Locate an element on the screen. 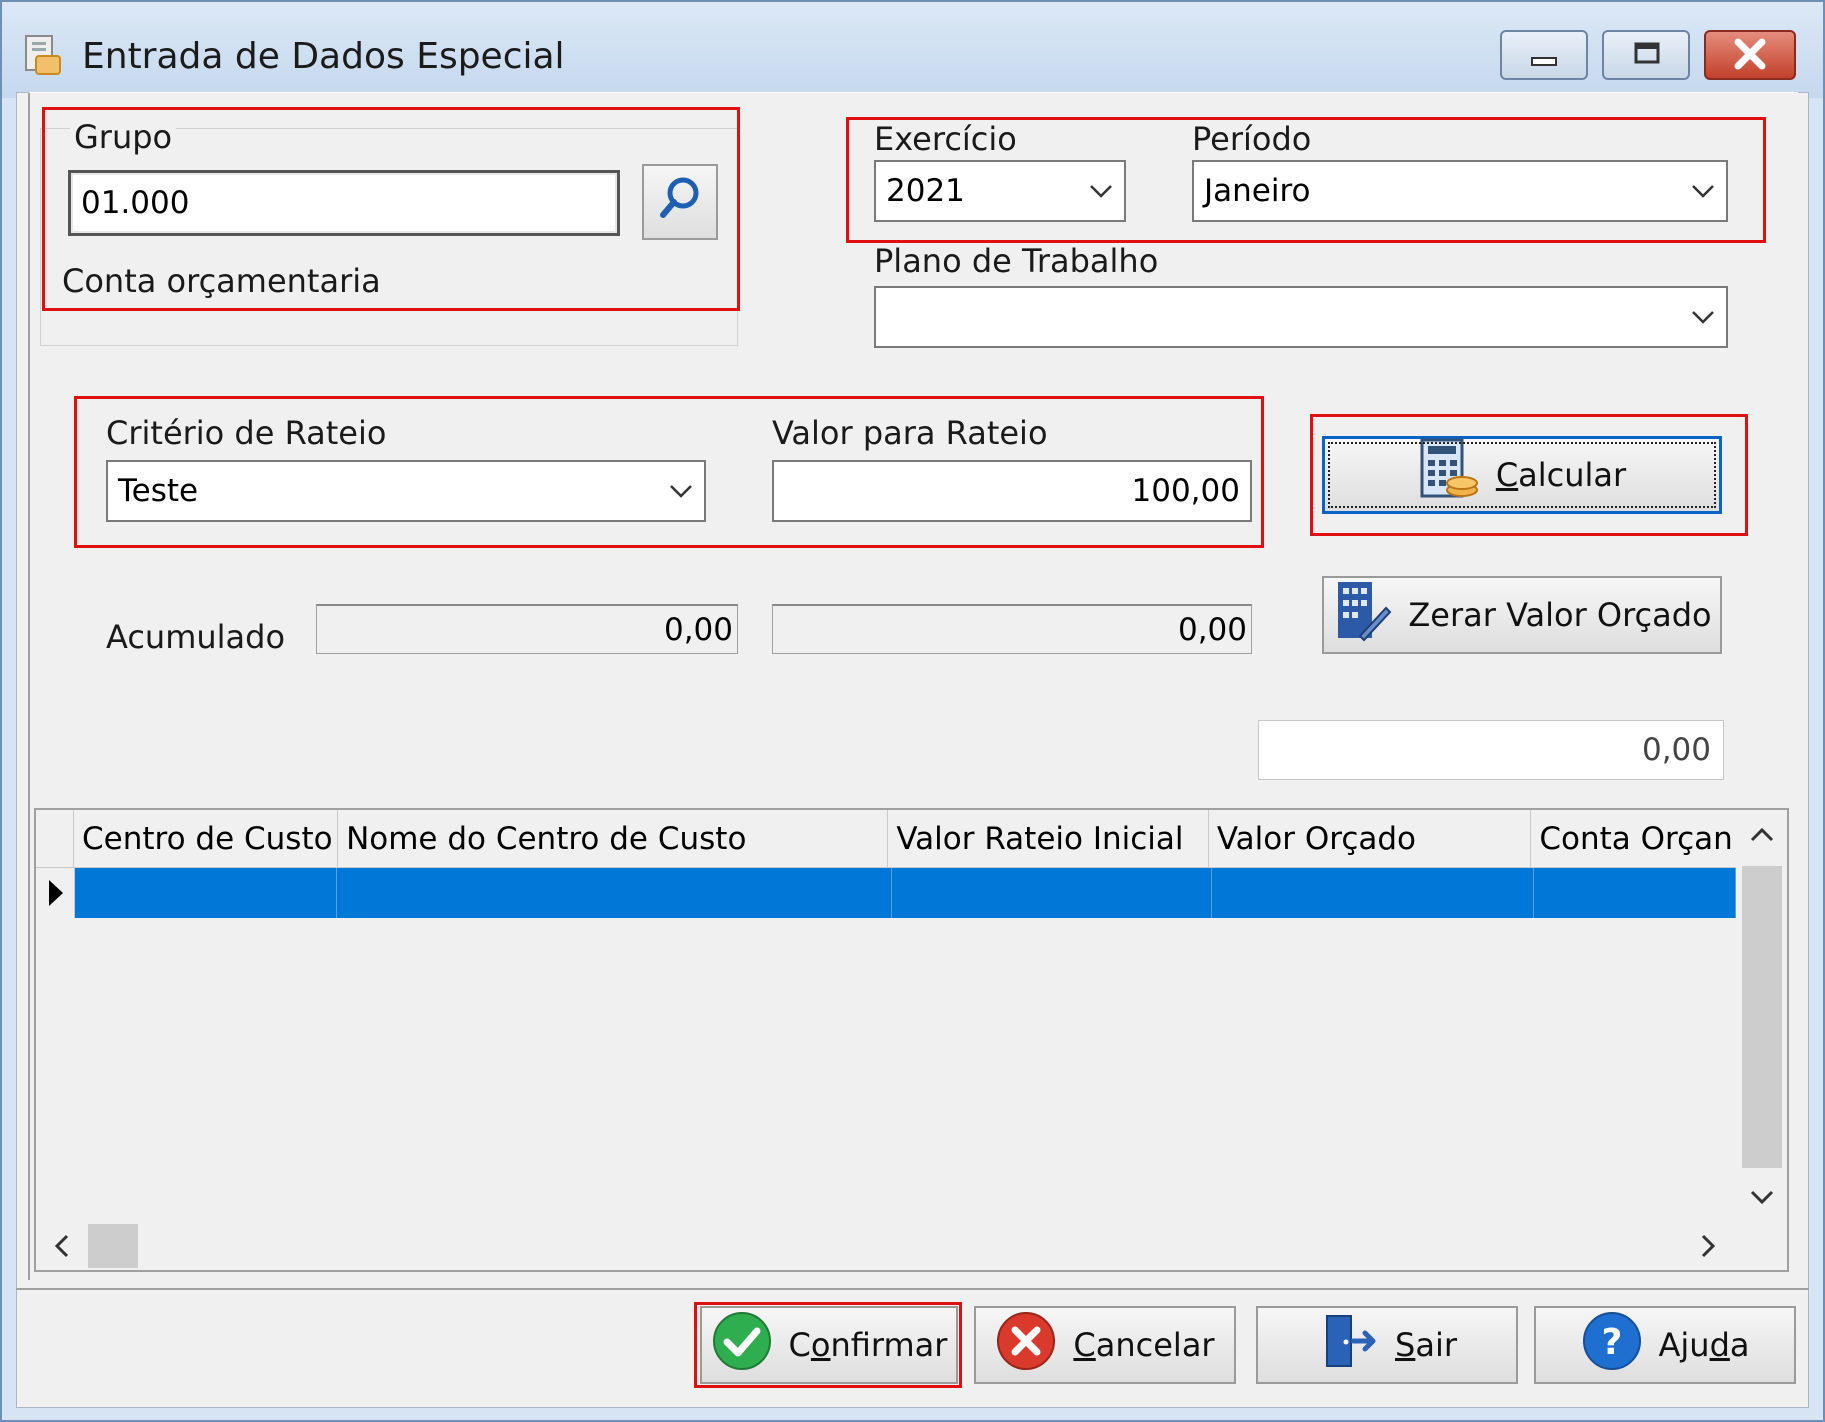 The image size is (1825, 1422). column-header-nome-centro: Nome do Centro de Custo is located at coordinates (613, 838).